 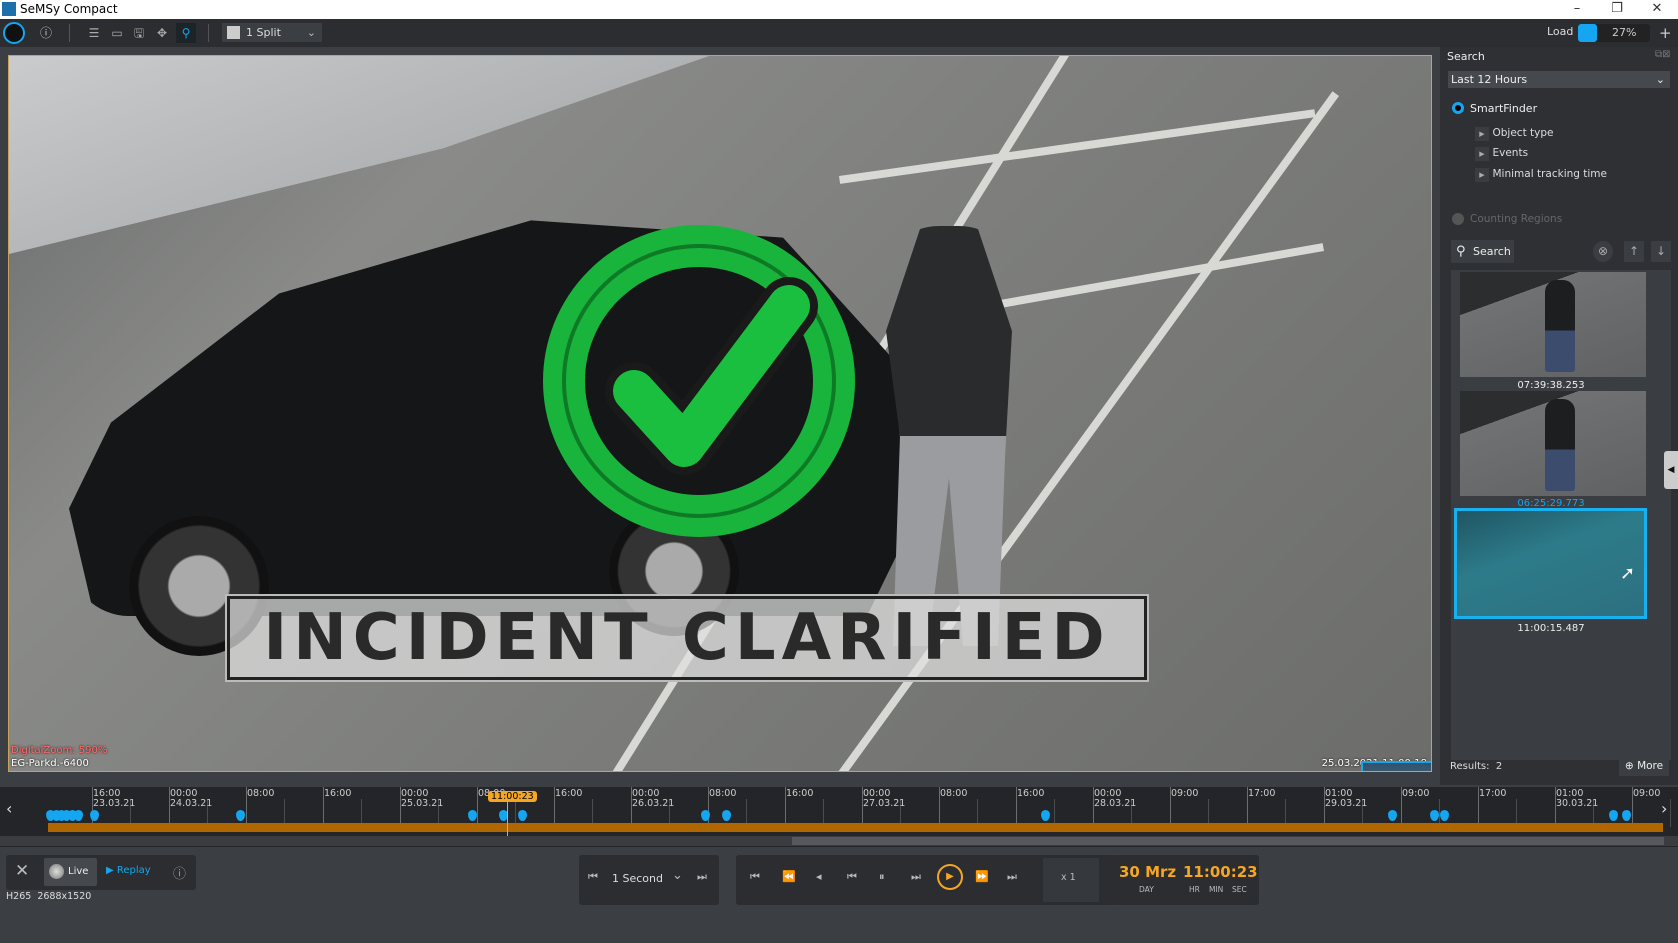 What do you see at coordinates (1071, 880) in the screenshot?
I see `speed-button: x 1` at bounding box center [1071, 880].